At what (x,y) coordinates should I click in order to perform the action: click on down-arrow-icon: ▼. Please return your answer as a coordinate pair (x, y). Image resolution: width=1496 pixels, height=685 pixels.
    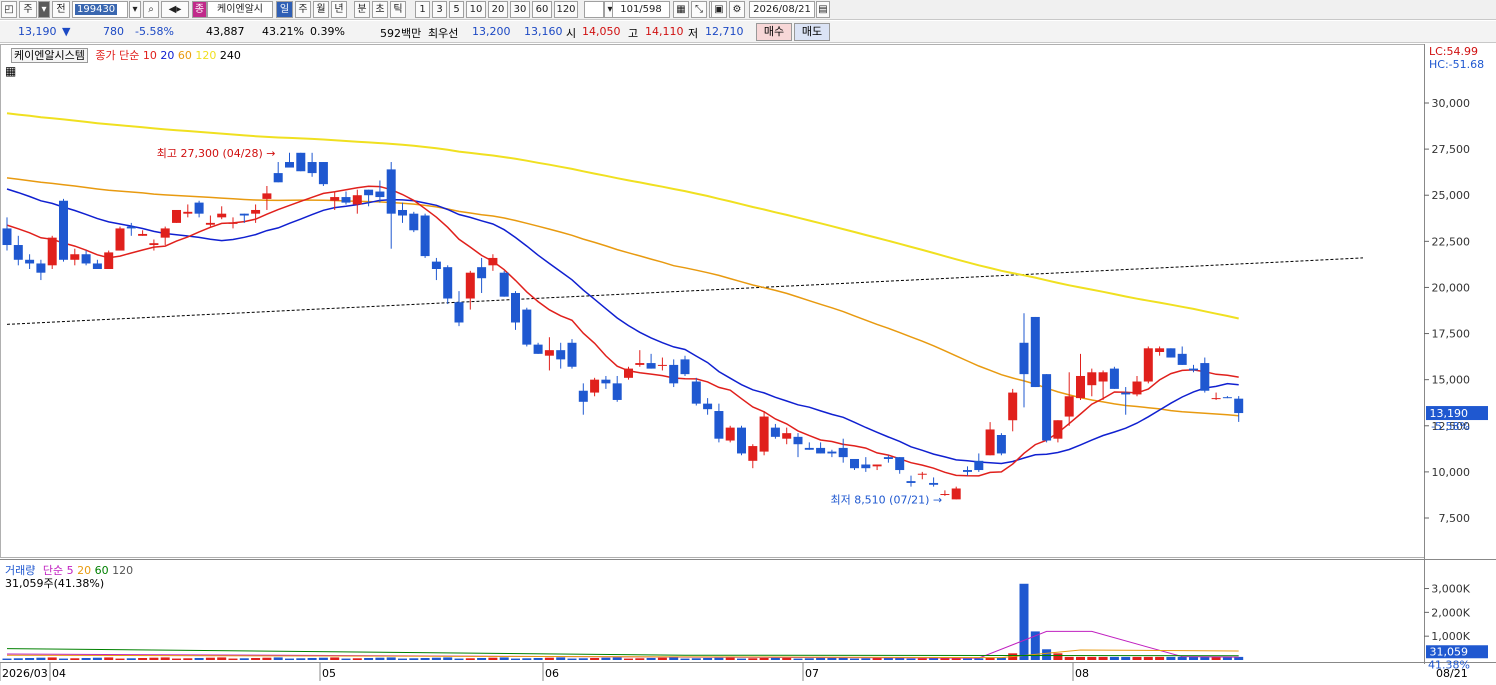
    Looking at the image, I should click on (66, 31).